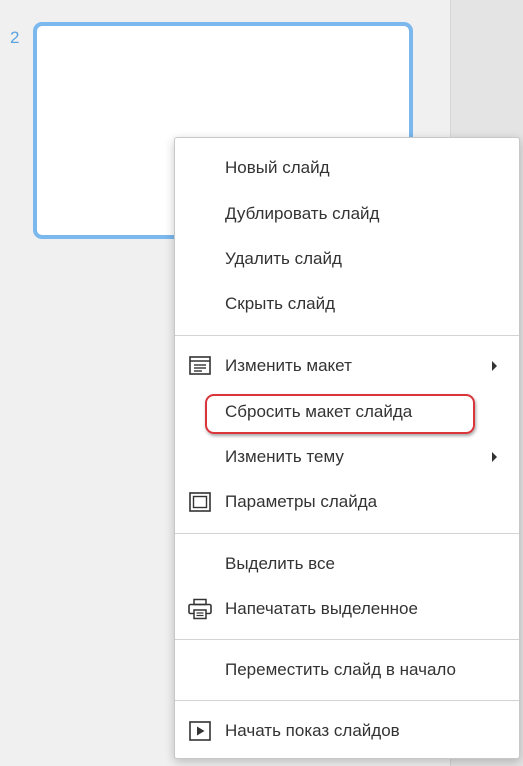 This screenshot has width=523, height=766. What do you see at coordinates (319, 411) in the screenshot?
I see `menu-item-label: Сбросить макет слайда` at bounding box center [319, 411].